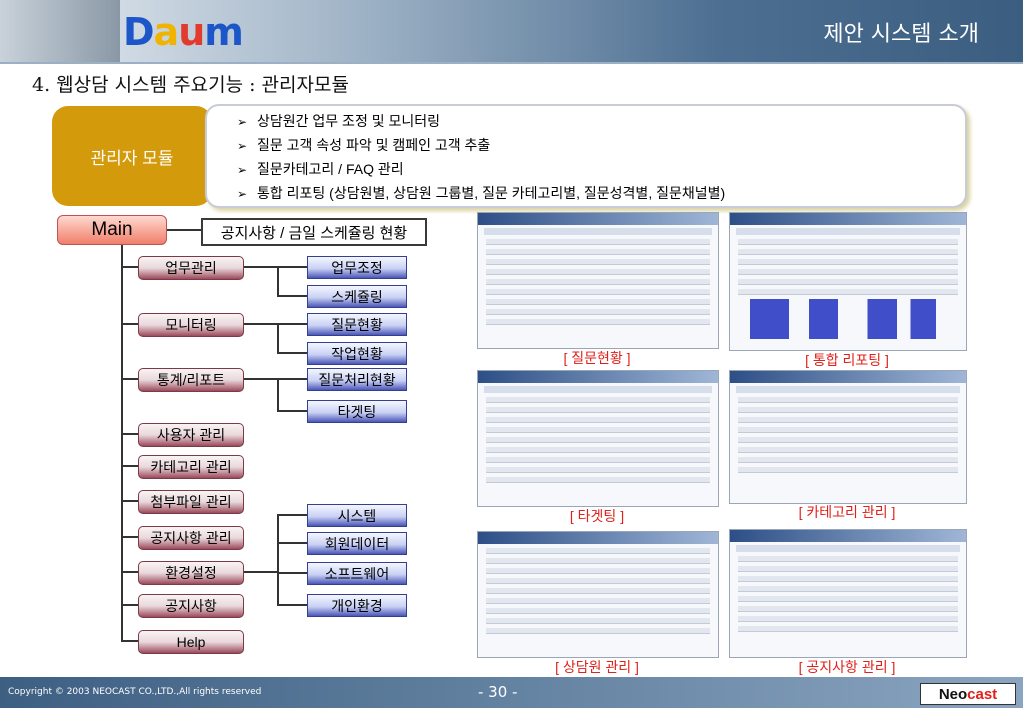  Describe the element at coordinates (191, 435) in the screenshot. I see `menu-user-management: 사용자 관리` at that location.